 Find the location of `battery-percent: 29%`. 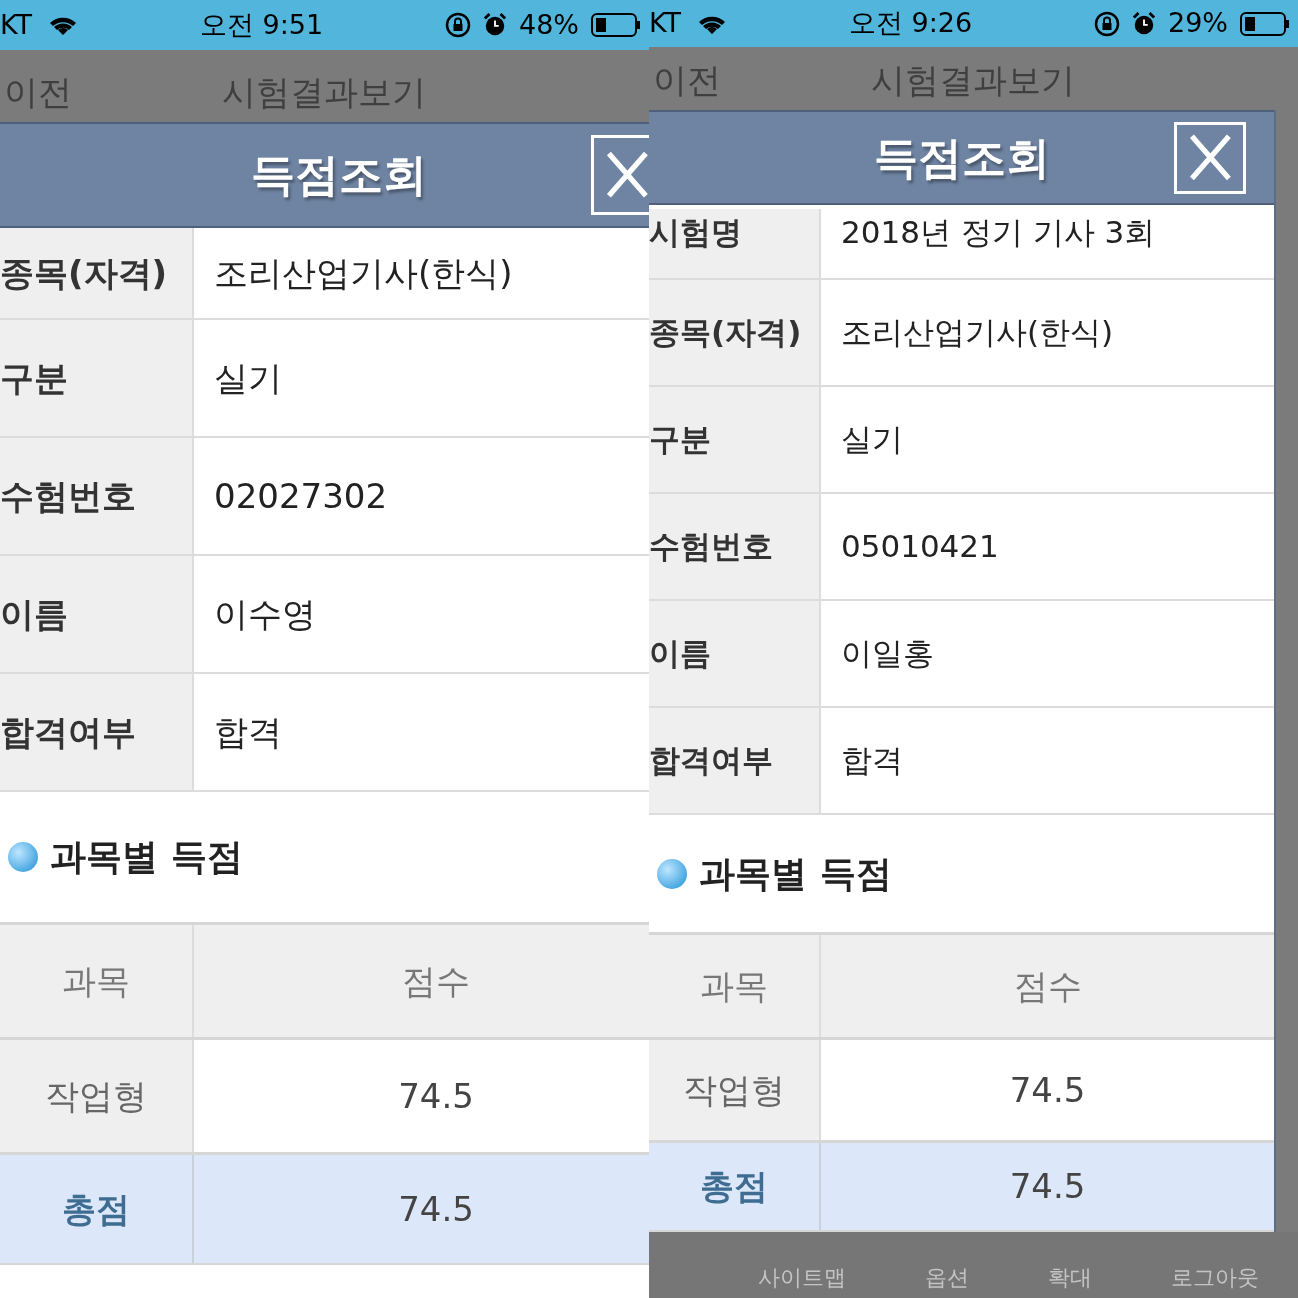

battery-percent: 29% is located at coordinates (1198, 23).